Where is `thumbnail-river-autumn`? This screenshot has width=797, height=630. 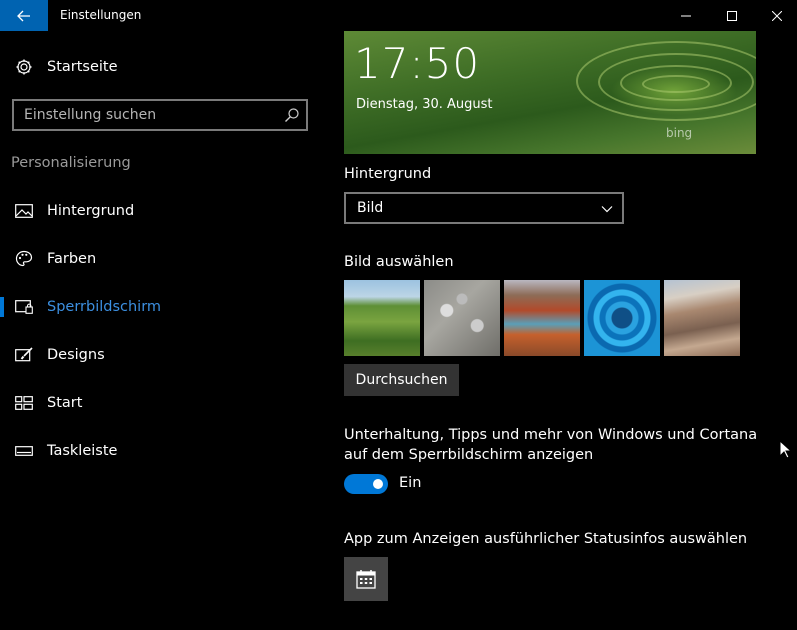 thumbnail-river-autumn is located at coordinates (542, 318).